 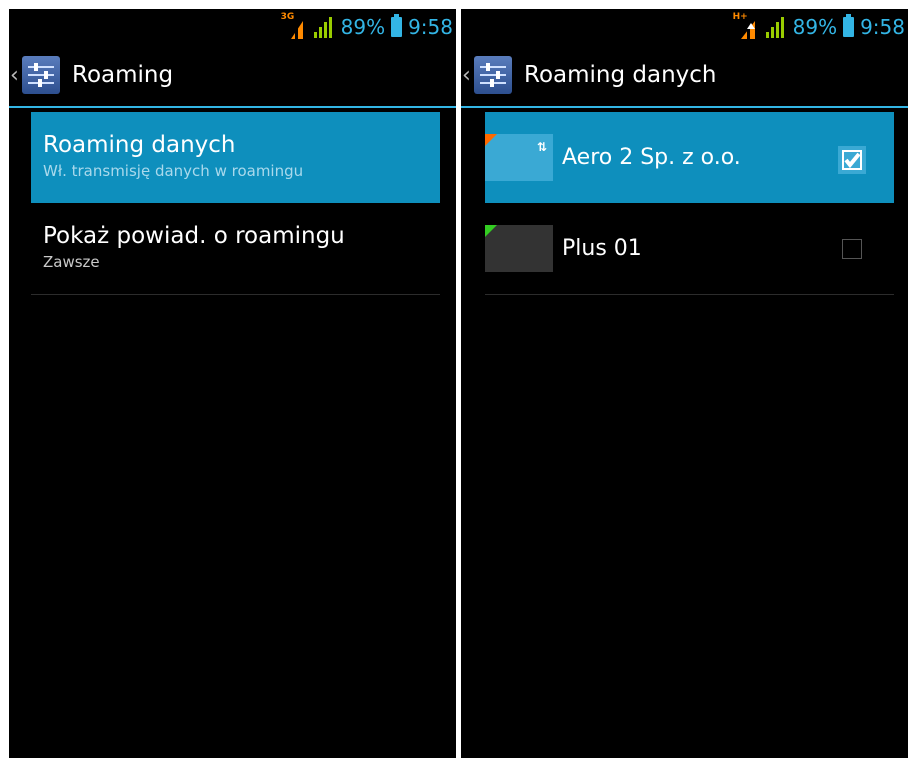 What do you see at coordinates (232, 76) in the screenshot?
I see `action-bar: ‹ Roaming` at bounding box center [232, 76].